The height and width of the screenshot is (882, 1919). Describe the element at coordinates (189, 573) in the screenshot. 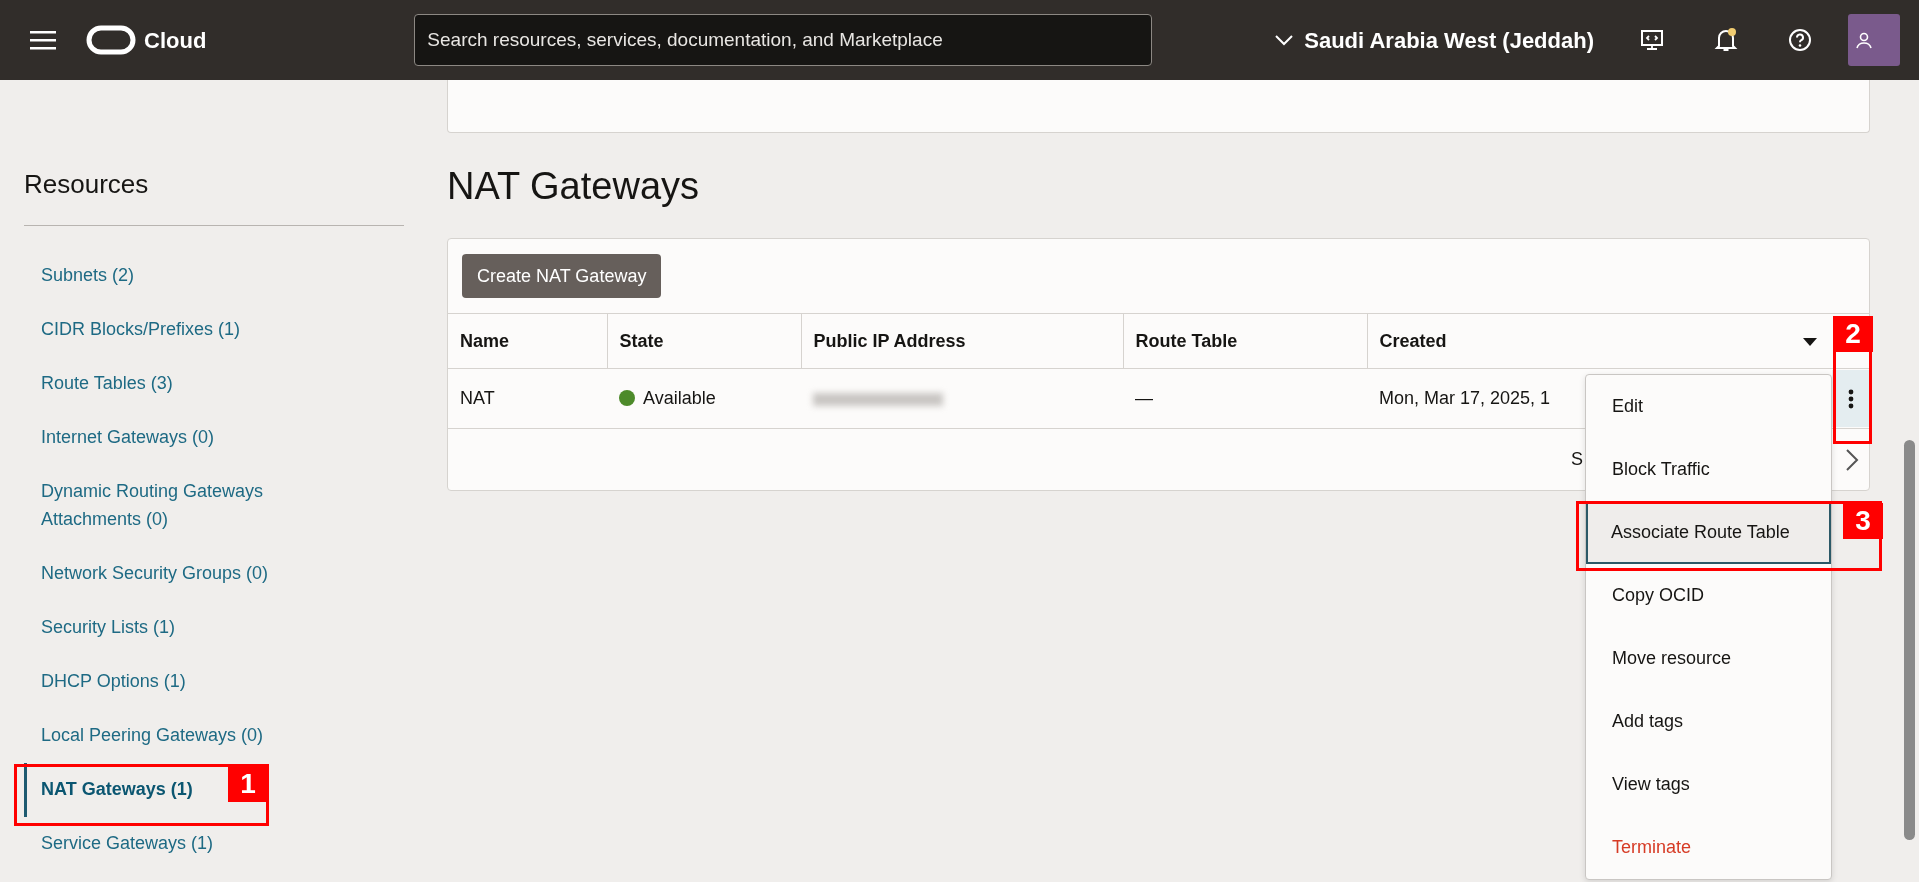

I see `sidebar-item: Network Security Groups (0)` at that location.